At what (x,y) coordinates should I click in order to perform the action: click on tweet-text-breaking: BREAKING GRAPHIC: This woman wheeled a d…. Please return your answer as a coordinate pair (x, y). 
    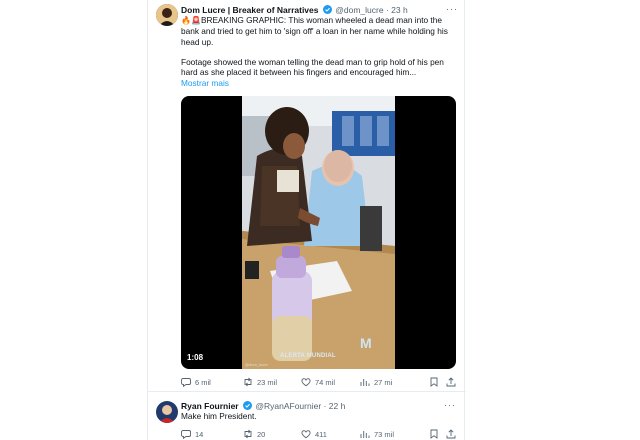
    Looking at the image, I should click on (314, 31).